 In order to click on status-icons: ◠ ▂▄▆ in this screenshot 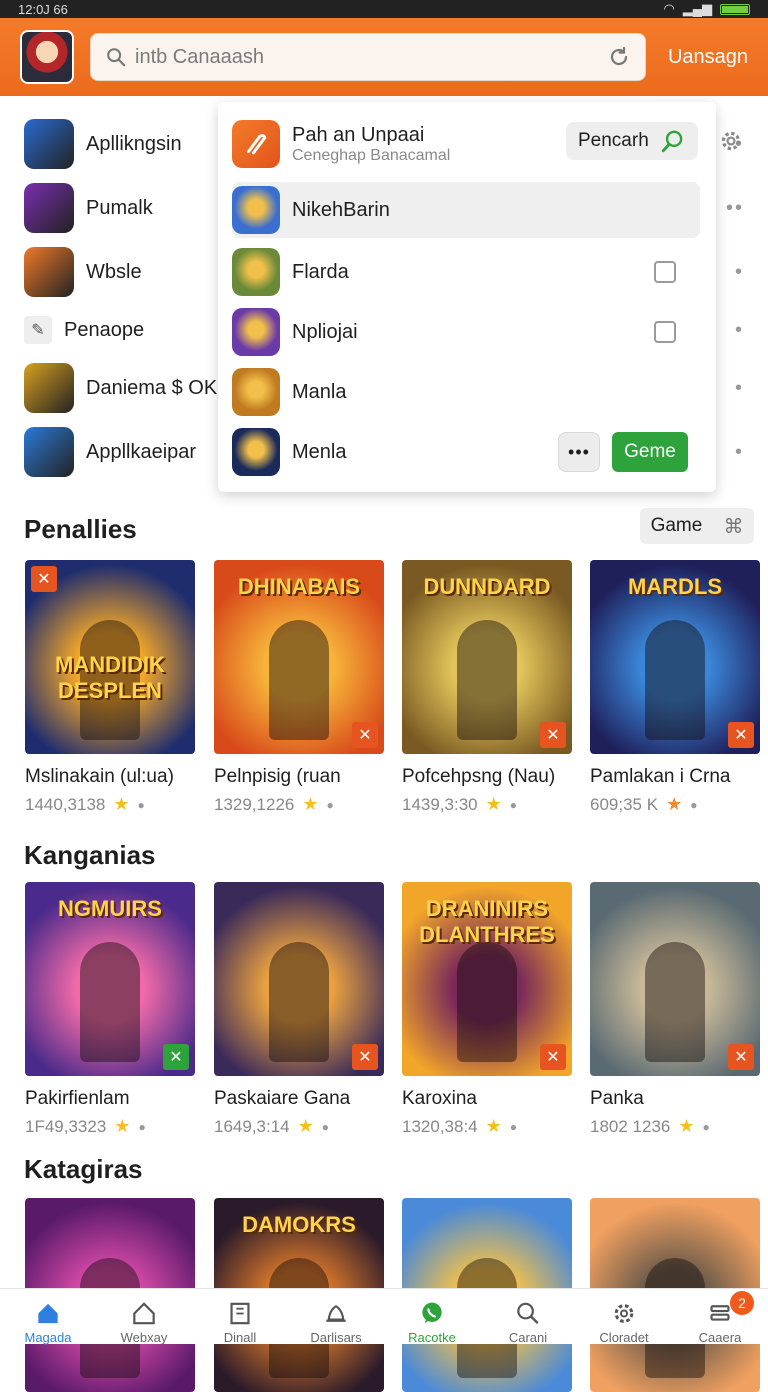, I will do `click(706, 9)`.